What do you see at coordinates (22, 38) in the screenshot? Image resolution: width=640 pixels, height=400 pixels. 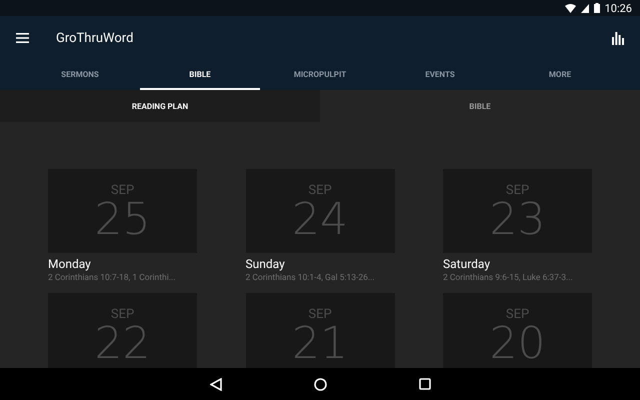 I see `menu-icon` at bounding box center [22, 38].